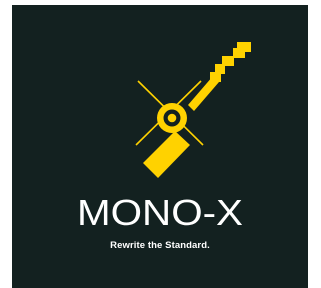  What do you see at coordinates (172, 118) in the screenshot?
I see `key-ring-dot` at bounding box center [172, 118].